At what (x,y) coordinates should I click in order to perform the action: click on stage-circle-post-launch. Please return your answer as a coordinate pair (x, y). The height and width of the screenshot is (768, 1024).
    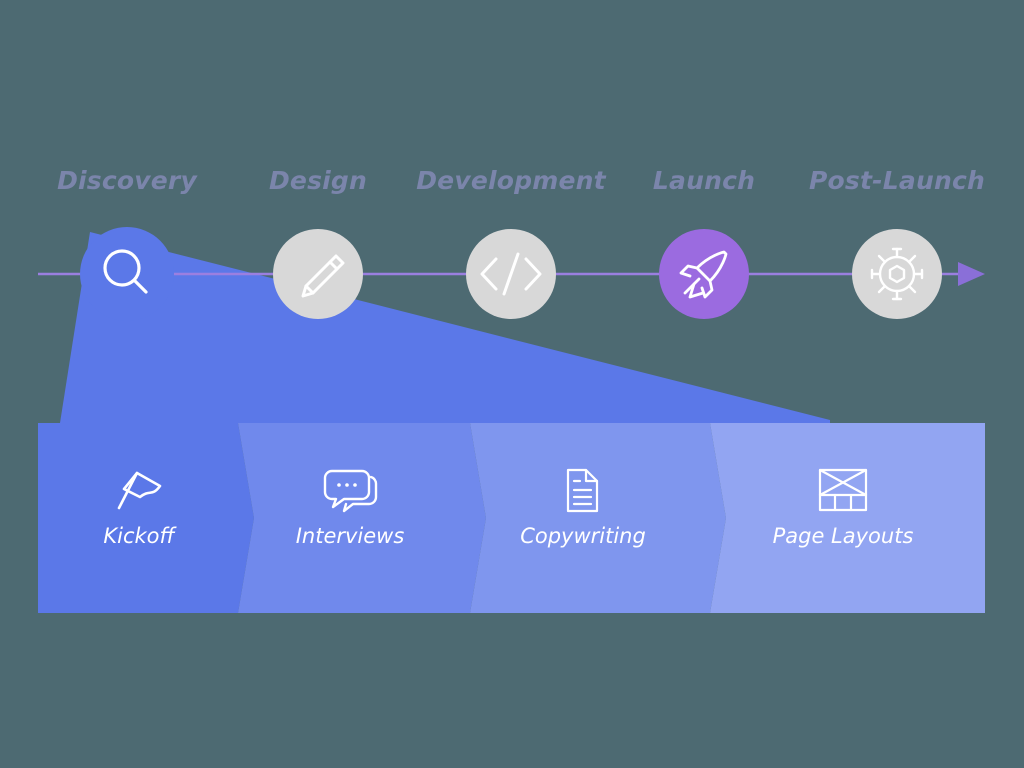
    Looking at the image, I should click on (897, 274).